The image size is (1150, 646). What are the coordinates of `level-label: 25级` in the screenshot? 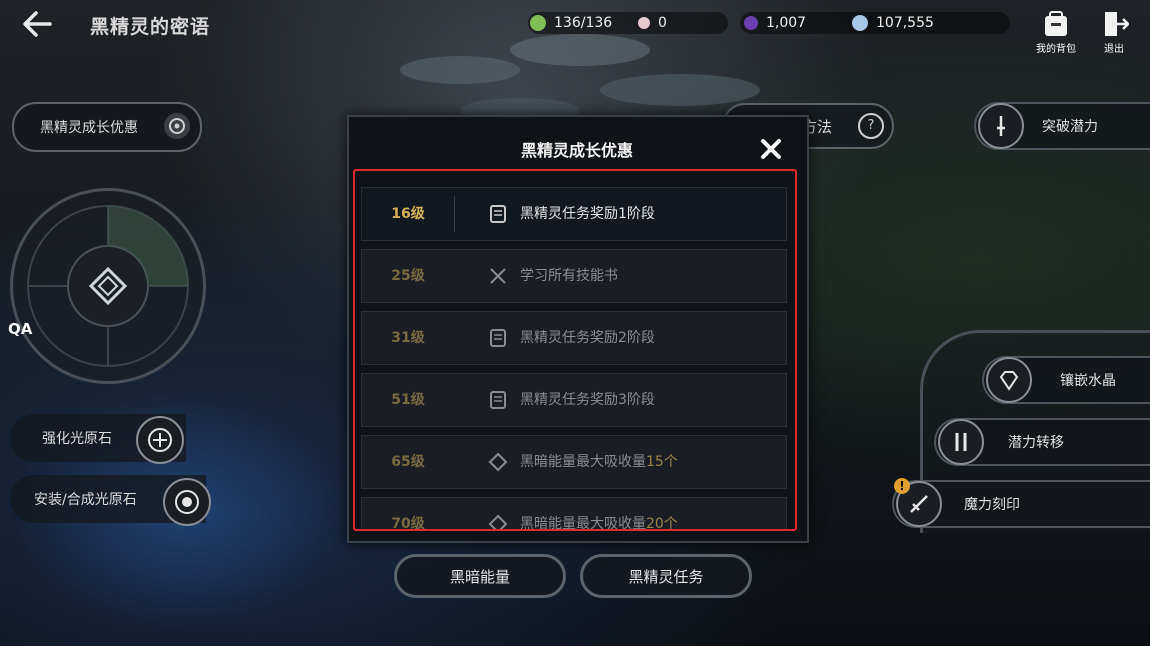 It's located at (408, 276).